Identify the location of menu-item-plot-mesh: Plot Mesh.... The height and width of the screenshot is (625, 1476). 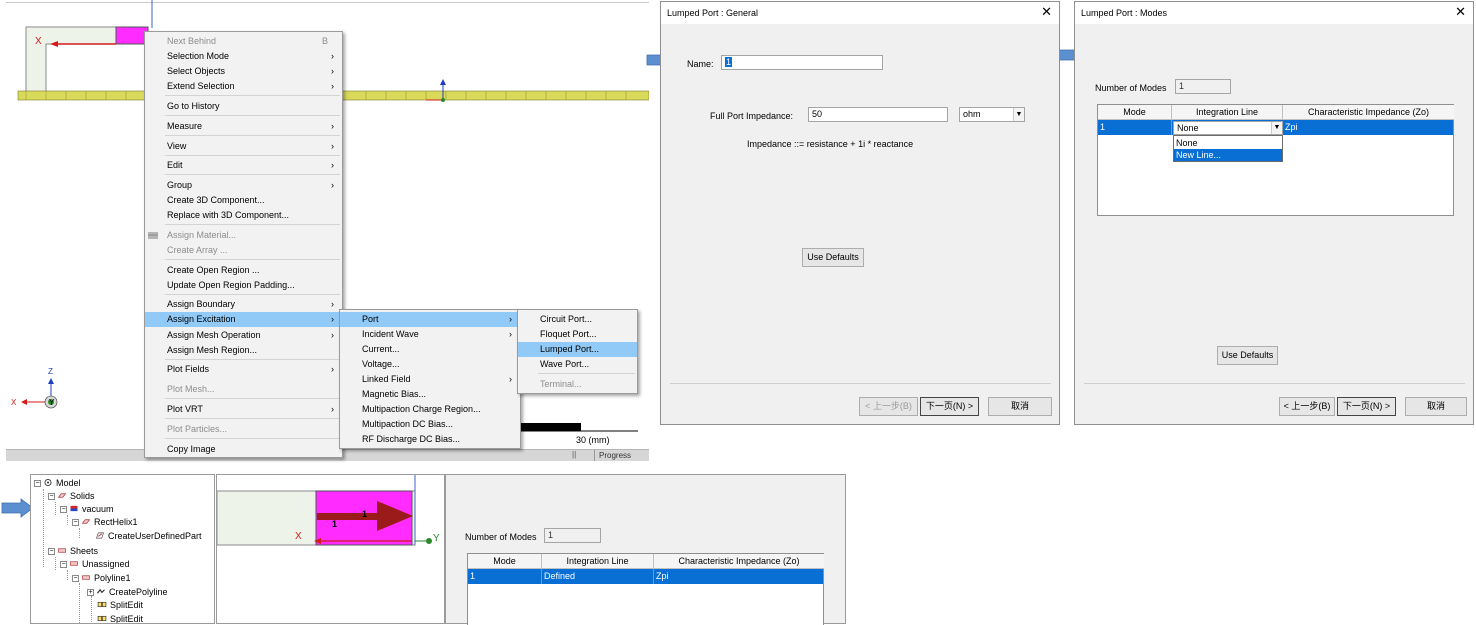
(243, 389).